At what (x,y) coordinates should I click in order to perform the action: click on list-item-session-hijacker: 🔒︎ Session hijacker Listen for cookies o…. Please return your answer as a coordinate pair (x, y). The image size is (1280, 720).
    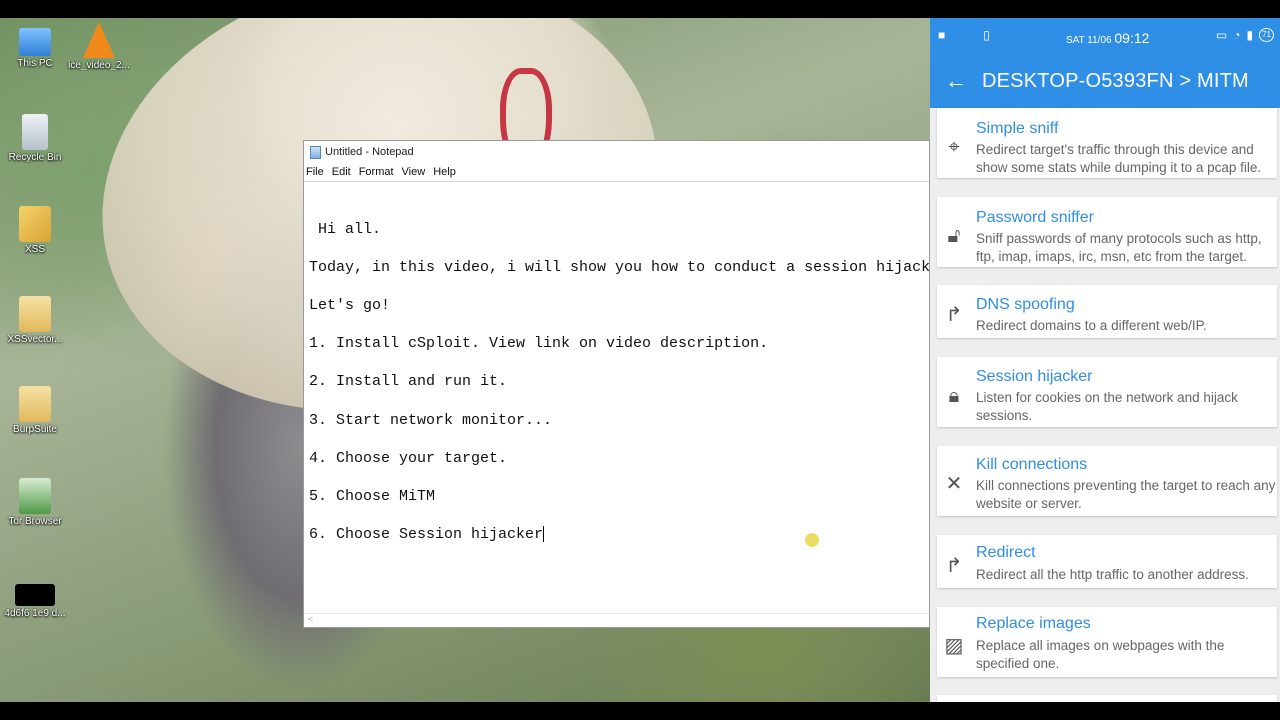
    Looking at the image, I should click on (1107, 392).